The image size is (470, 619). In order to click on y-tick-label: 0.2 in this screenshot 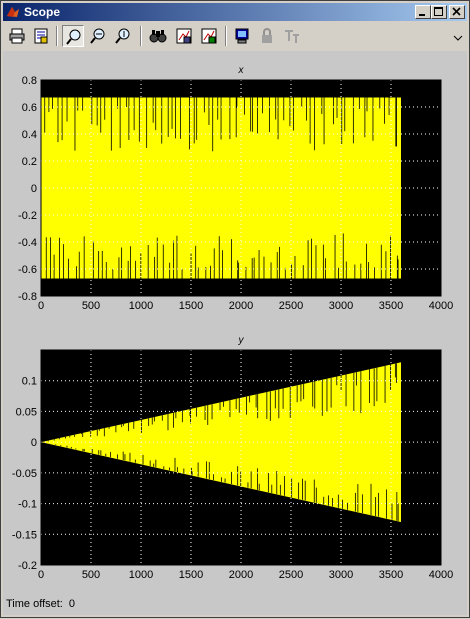, I will do `click(29, 162)`.